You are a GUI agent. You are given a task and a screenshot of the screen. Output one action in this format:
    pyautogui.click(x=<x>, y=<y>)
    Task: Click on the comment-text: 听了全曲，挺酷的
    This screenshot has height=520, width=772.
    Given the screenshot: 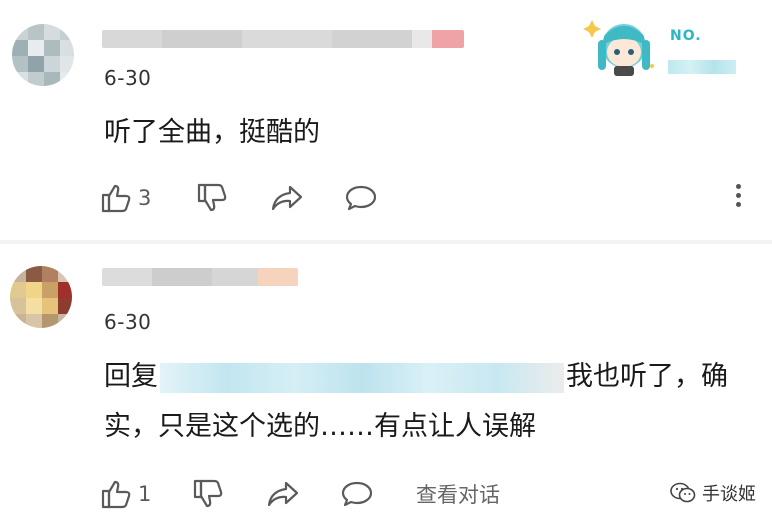 What is the action you would take?
    pyautogui.click(x=212, y=132)
    